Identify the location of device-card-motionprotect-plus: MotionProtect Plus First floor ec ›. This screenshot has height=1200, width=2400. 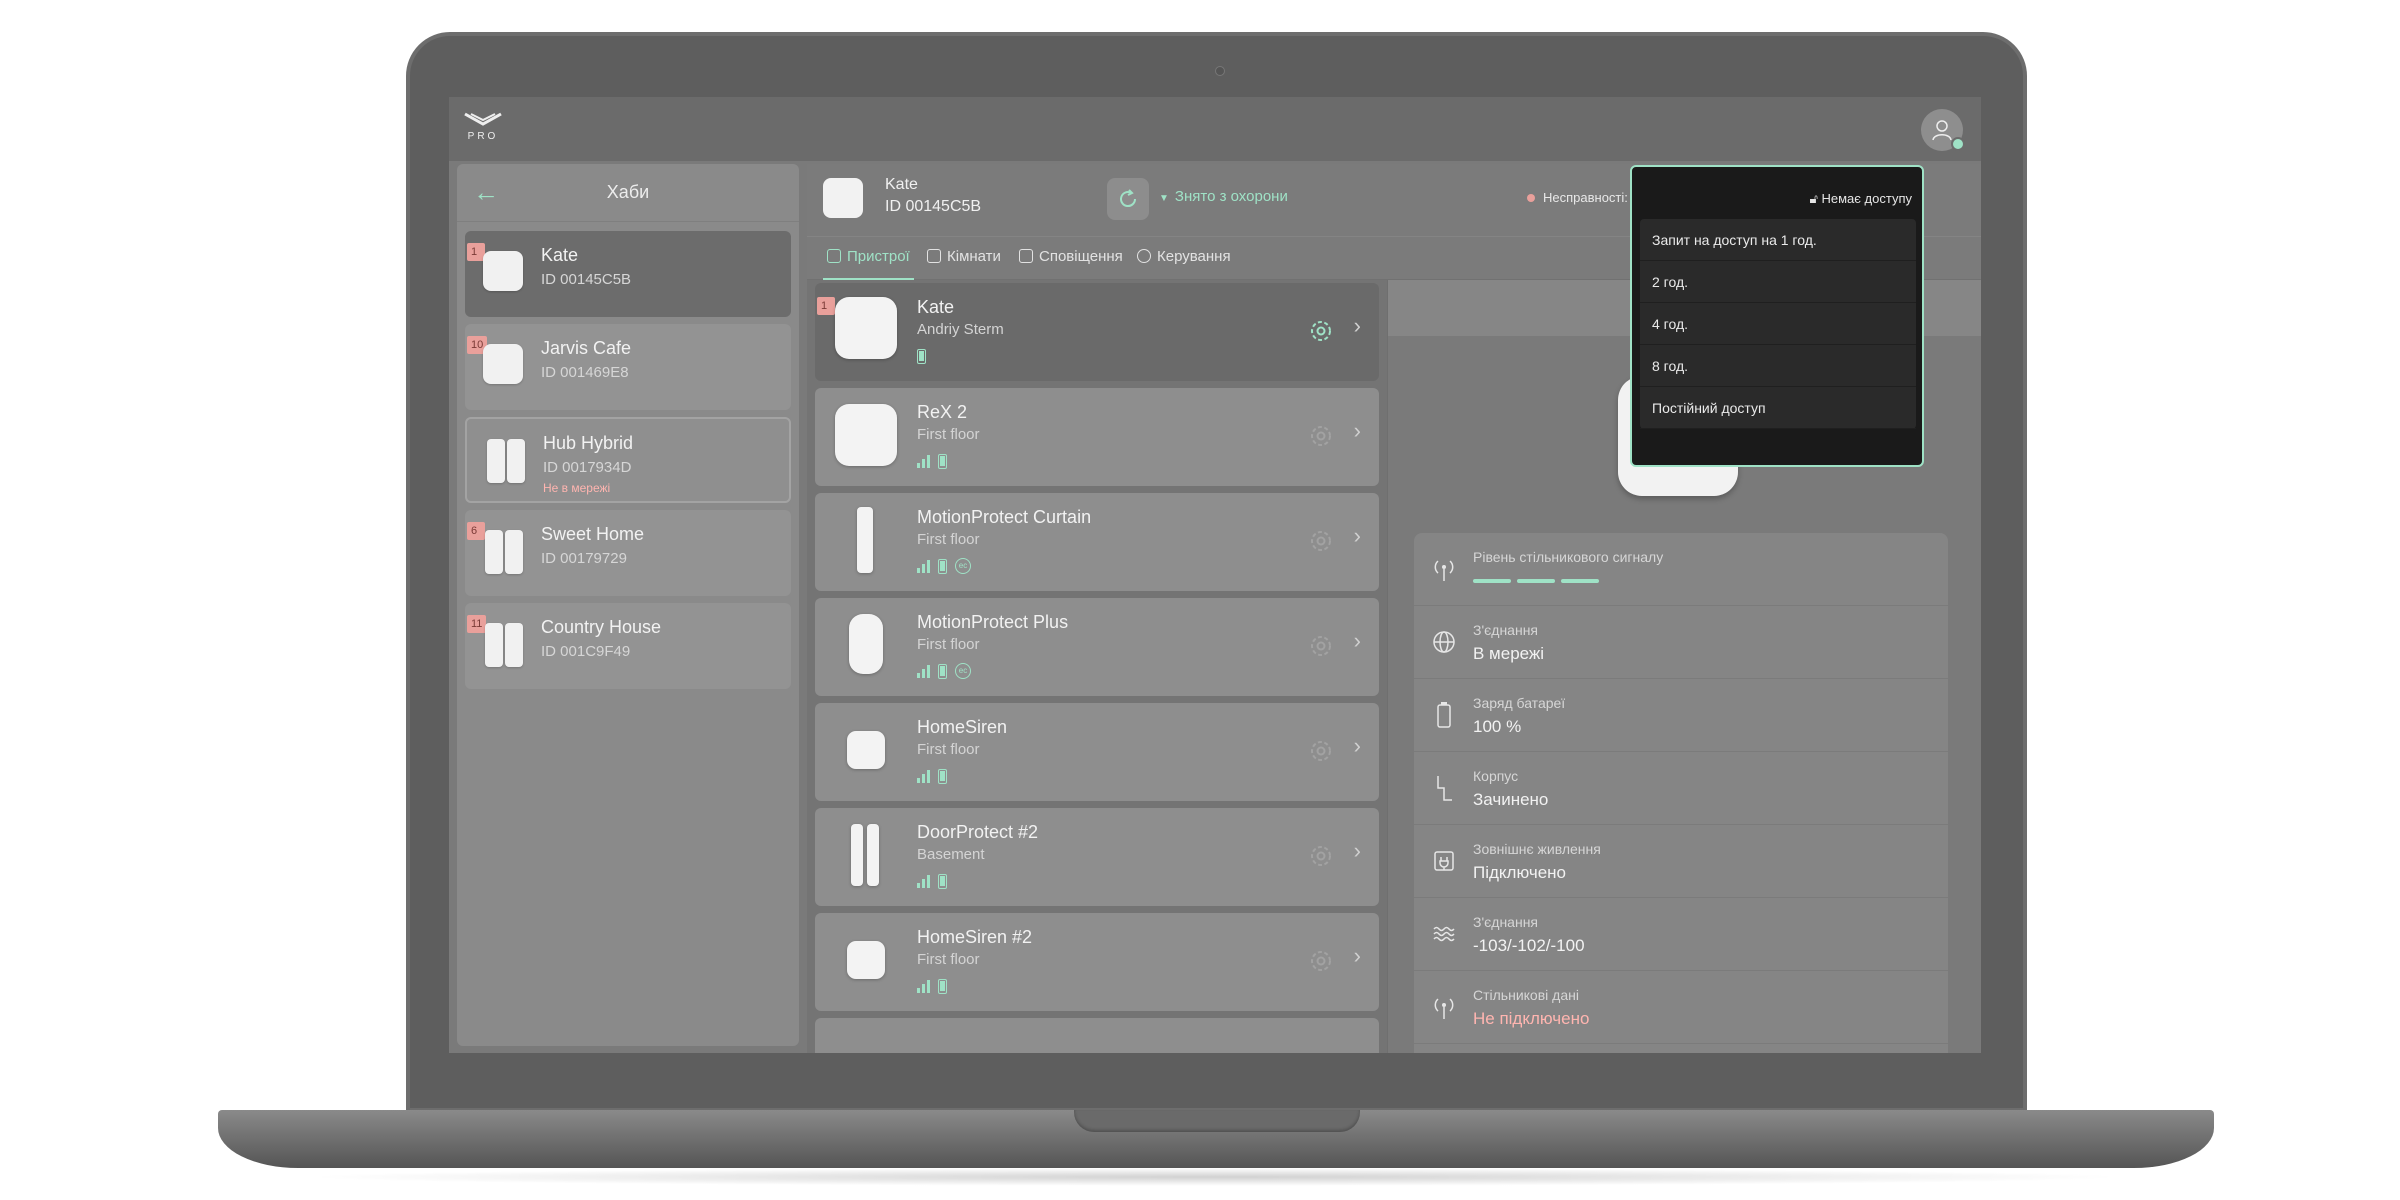
(1097, 647).